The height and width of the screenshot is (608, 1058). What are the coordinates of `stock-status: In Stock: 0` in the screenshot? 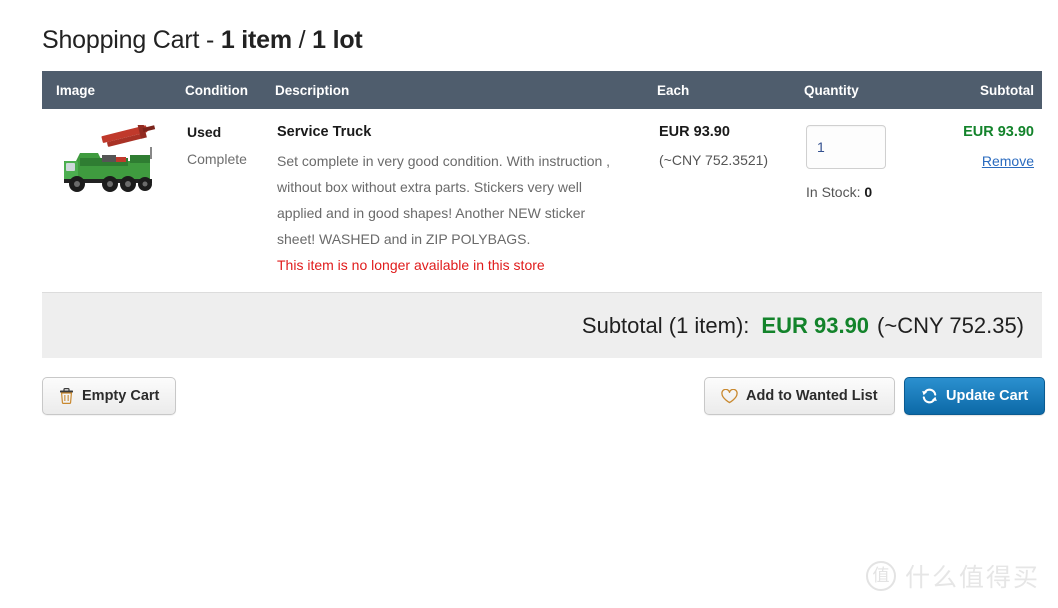 It's located at (877, 192).